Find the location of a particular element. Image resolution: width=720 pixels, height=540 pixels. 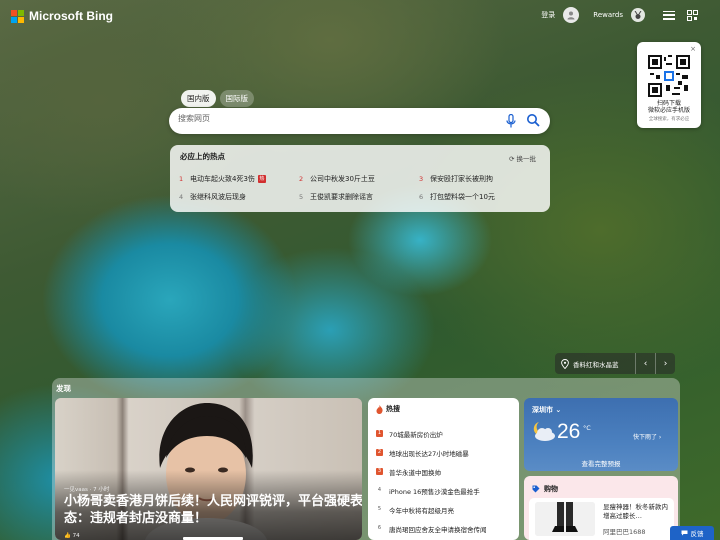

hot-topic-item: 4 张继科风波后现身 is located at coordinates (239, 197).